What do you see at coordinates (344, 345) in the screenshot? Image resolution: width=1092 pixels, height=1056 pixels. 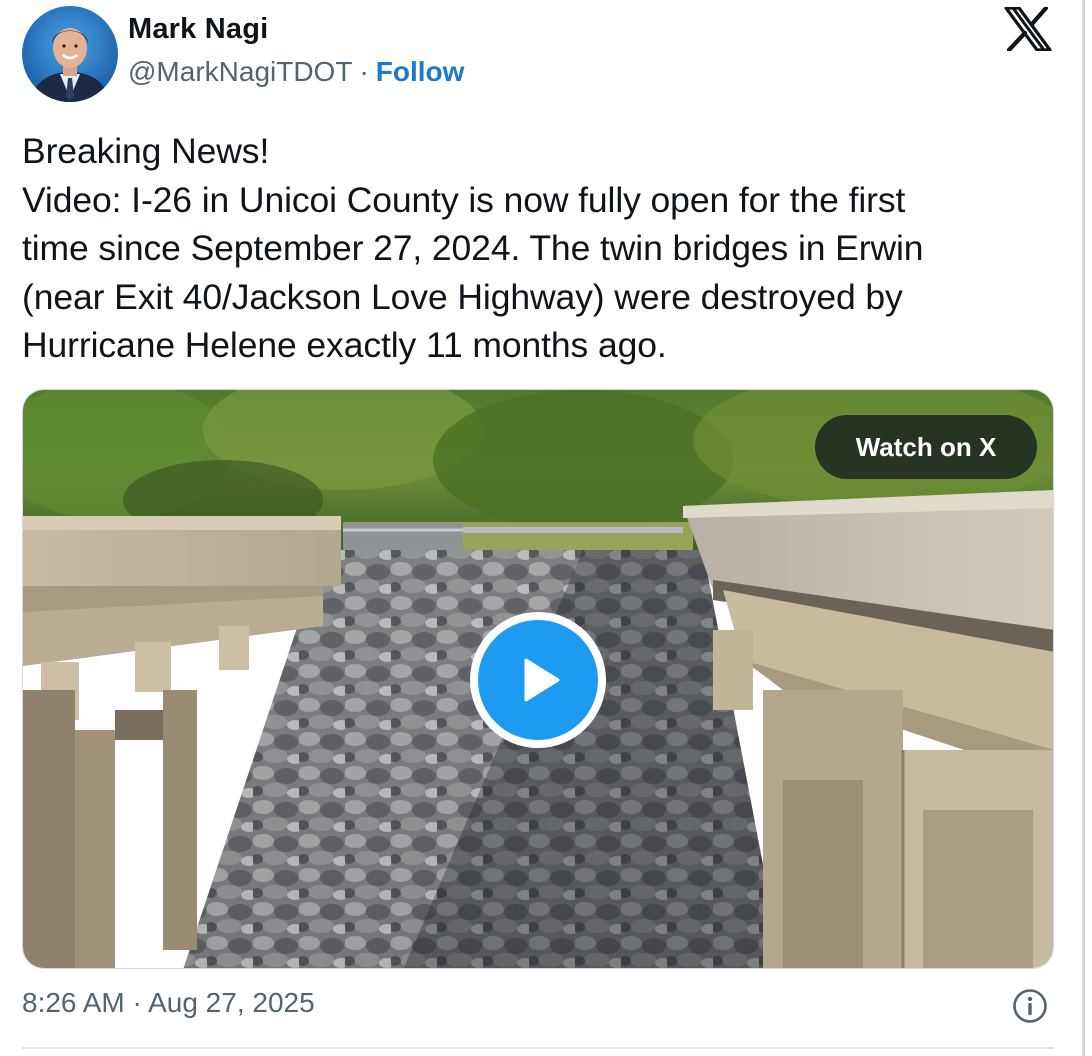 I see `tweet-text-line: Hurricane Helene exactly 11 months ago.` at bounding box center [344, 345].